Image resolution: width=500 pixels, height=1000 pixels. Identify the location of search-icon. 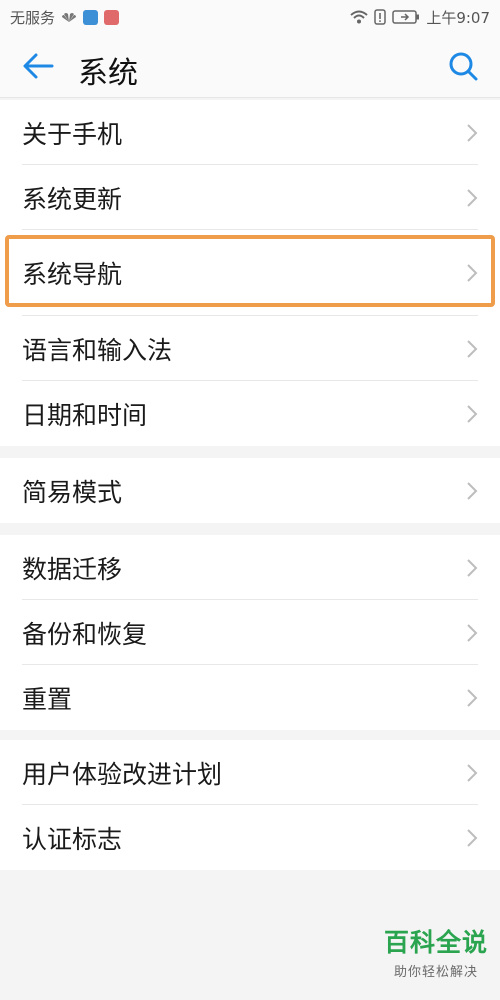
(463, 66).